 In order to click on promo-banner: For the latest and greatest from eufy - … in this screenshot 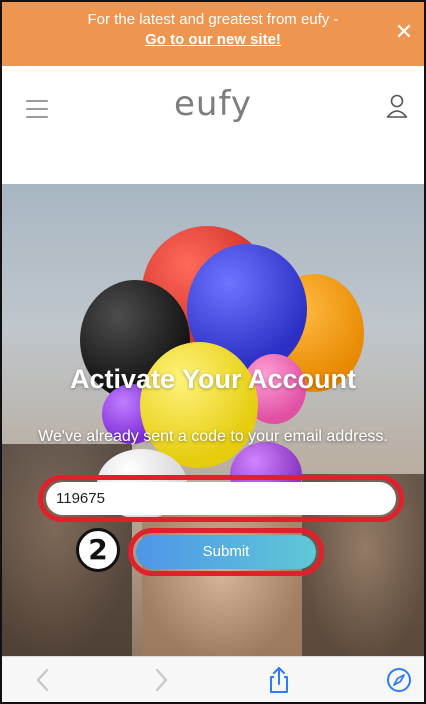, I will do `click(213, 34)`.